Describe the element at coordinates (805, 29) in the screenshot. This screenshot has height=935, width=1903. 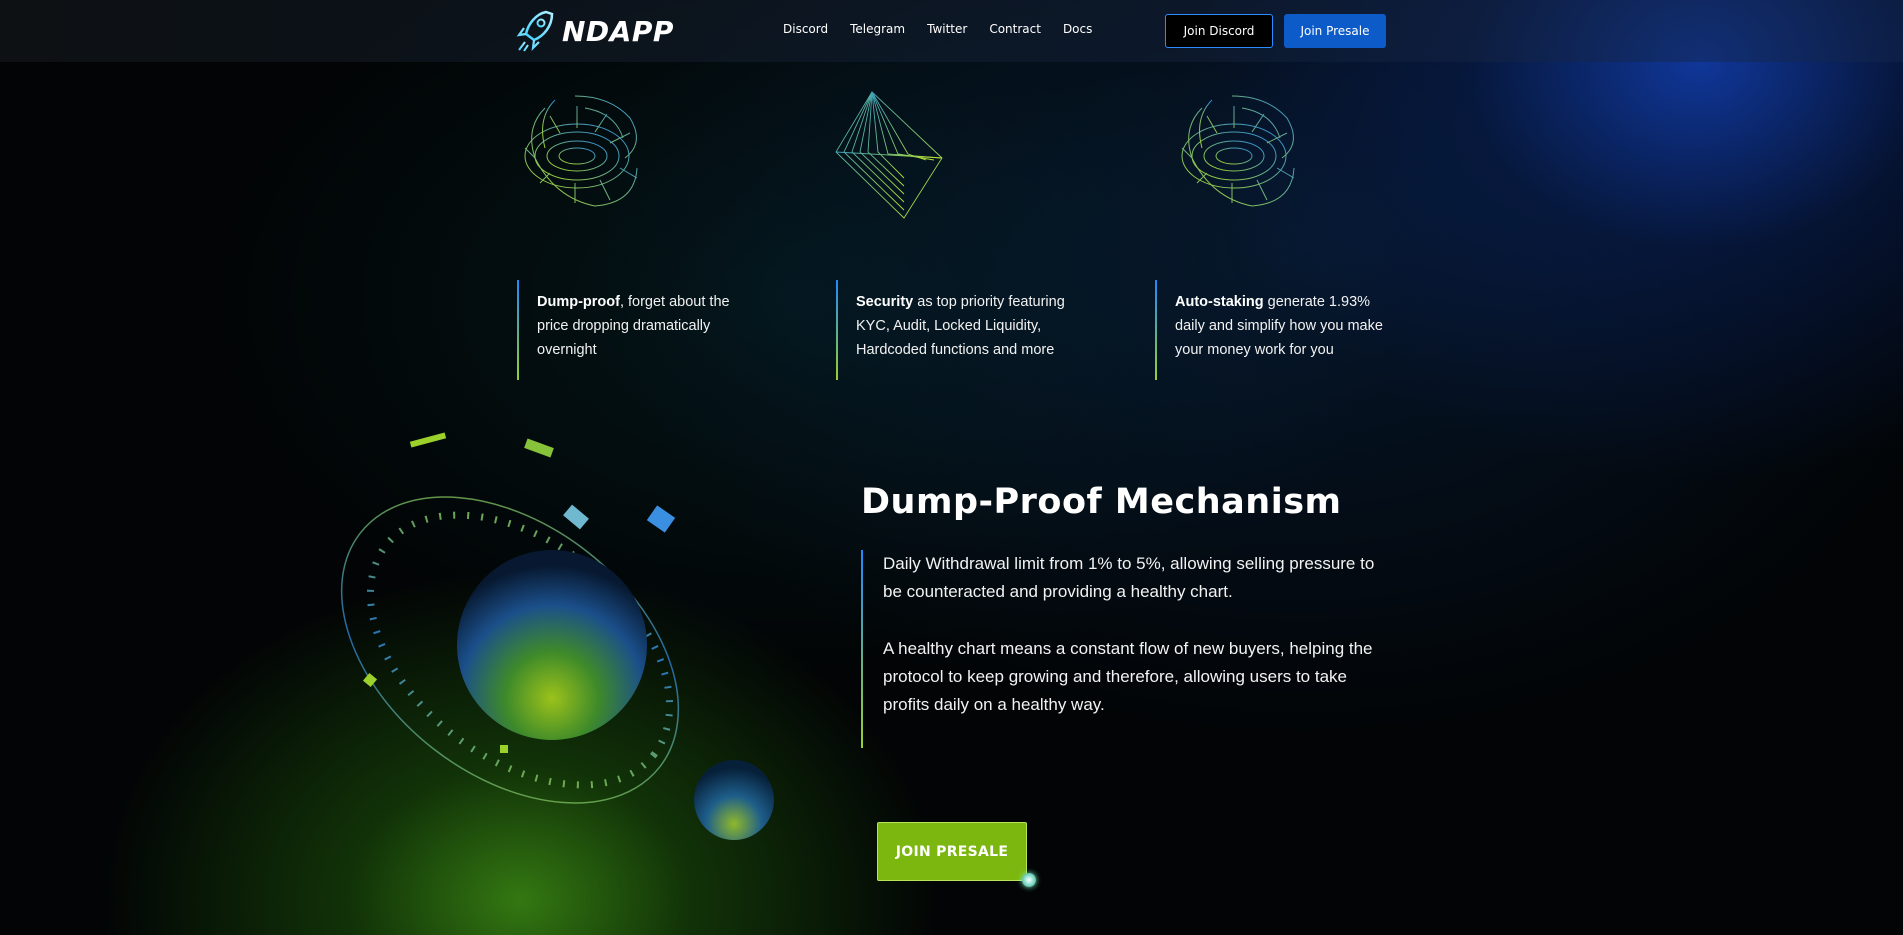
I see `nav-link-discord: Discord` at that location.